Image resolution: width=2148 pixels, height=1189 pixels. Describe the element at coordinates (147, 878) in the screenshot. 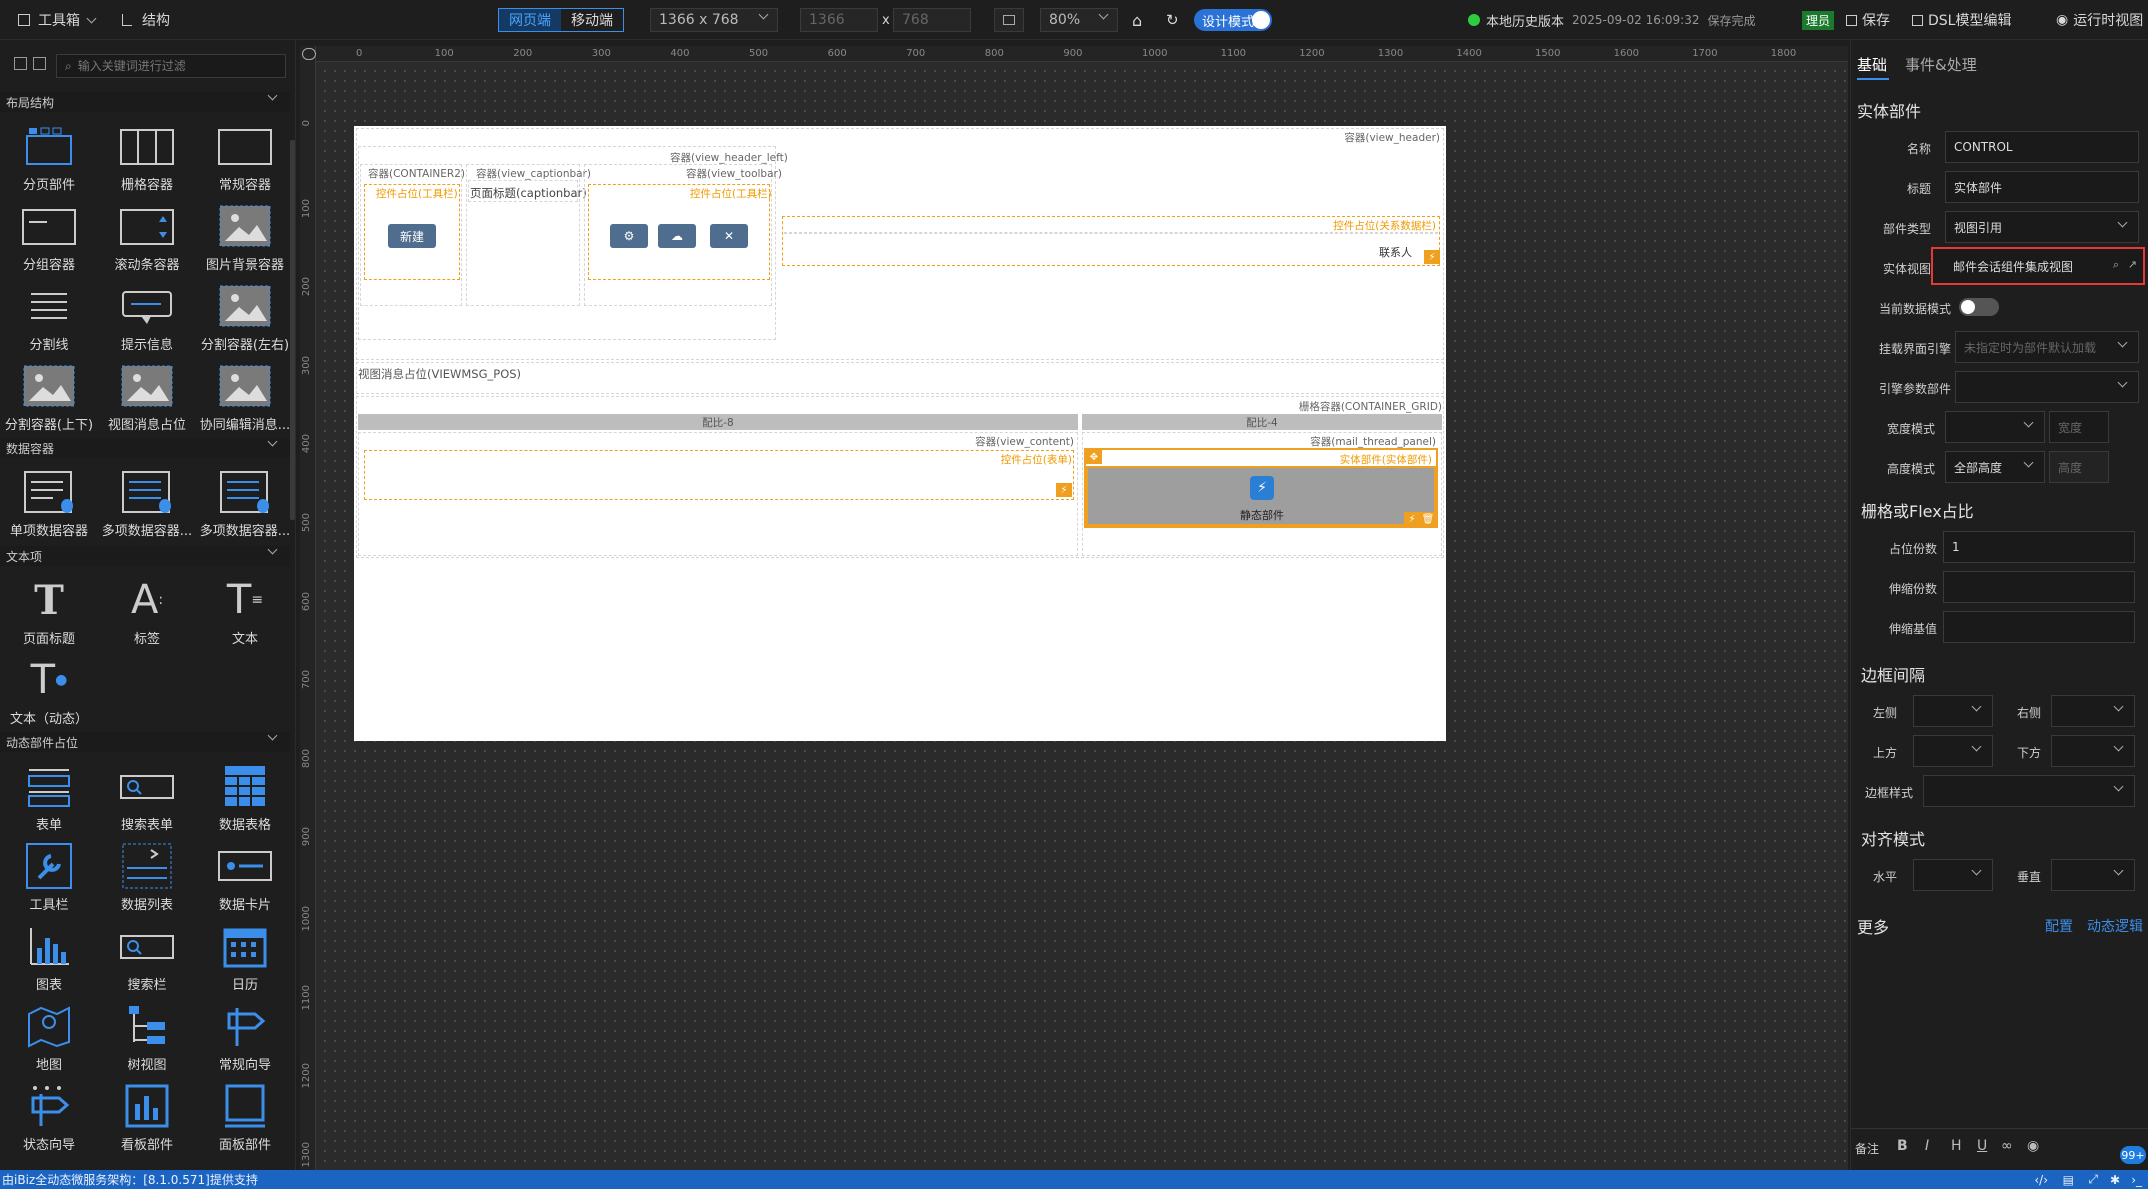

I see `comp-data-list: 数据列表` at that location.